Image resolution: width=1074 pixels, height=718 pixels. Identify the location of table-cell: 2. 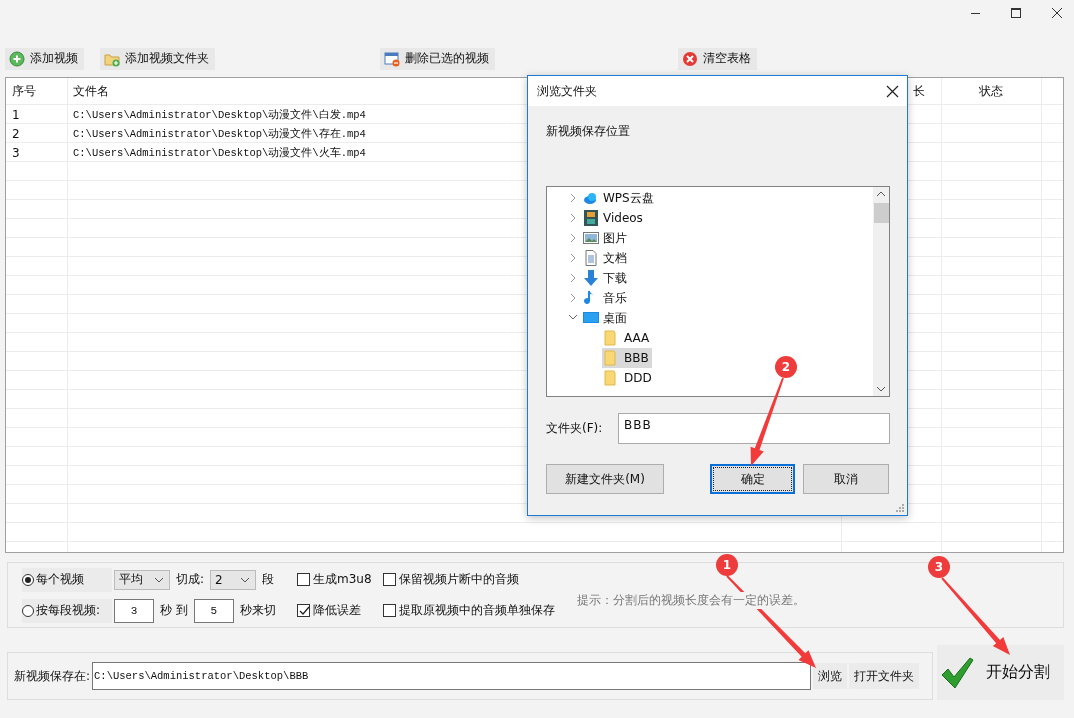
(16, 133).